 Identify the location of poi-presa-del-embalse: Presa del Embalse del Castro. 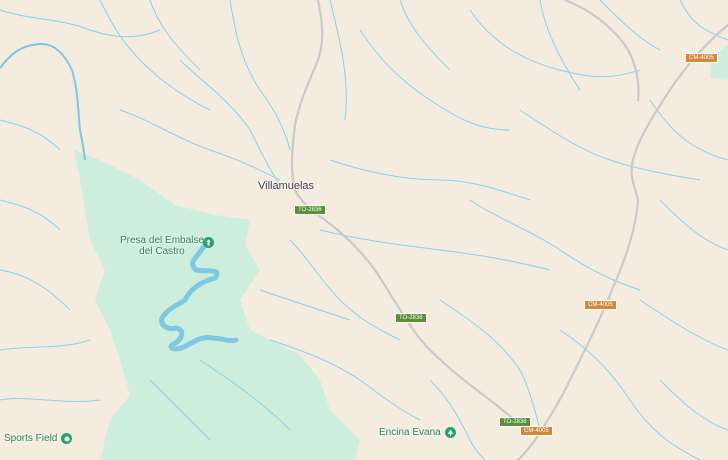
(162, 246).